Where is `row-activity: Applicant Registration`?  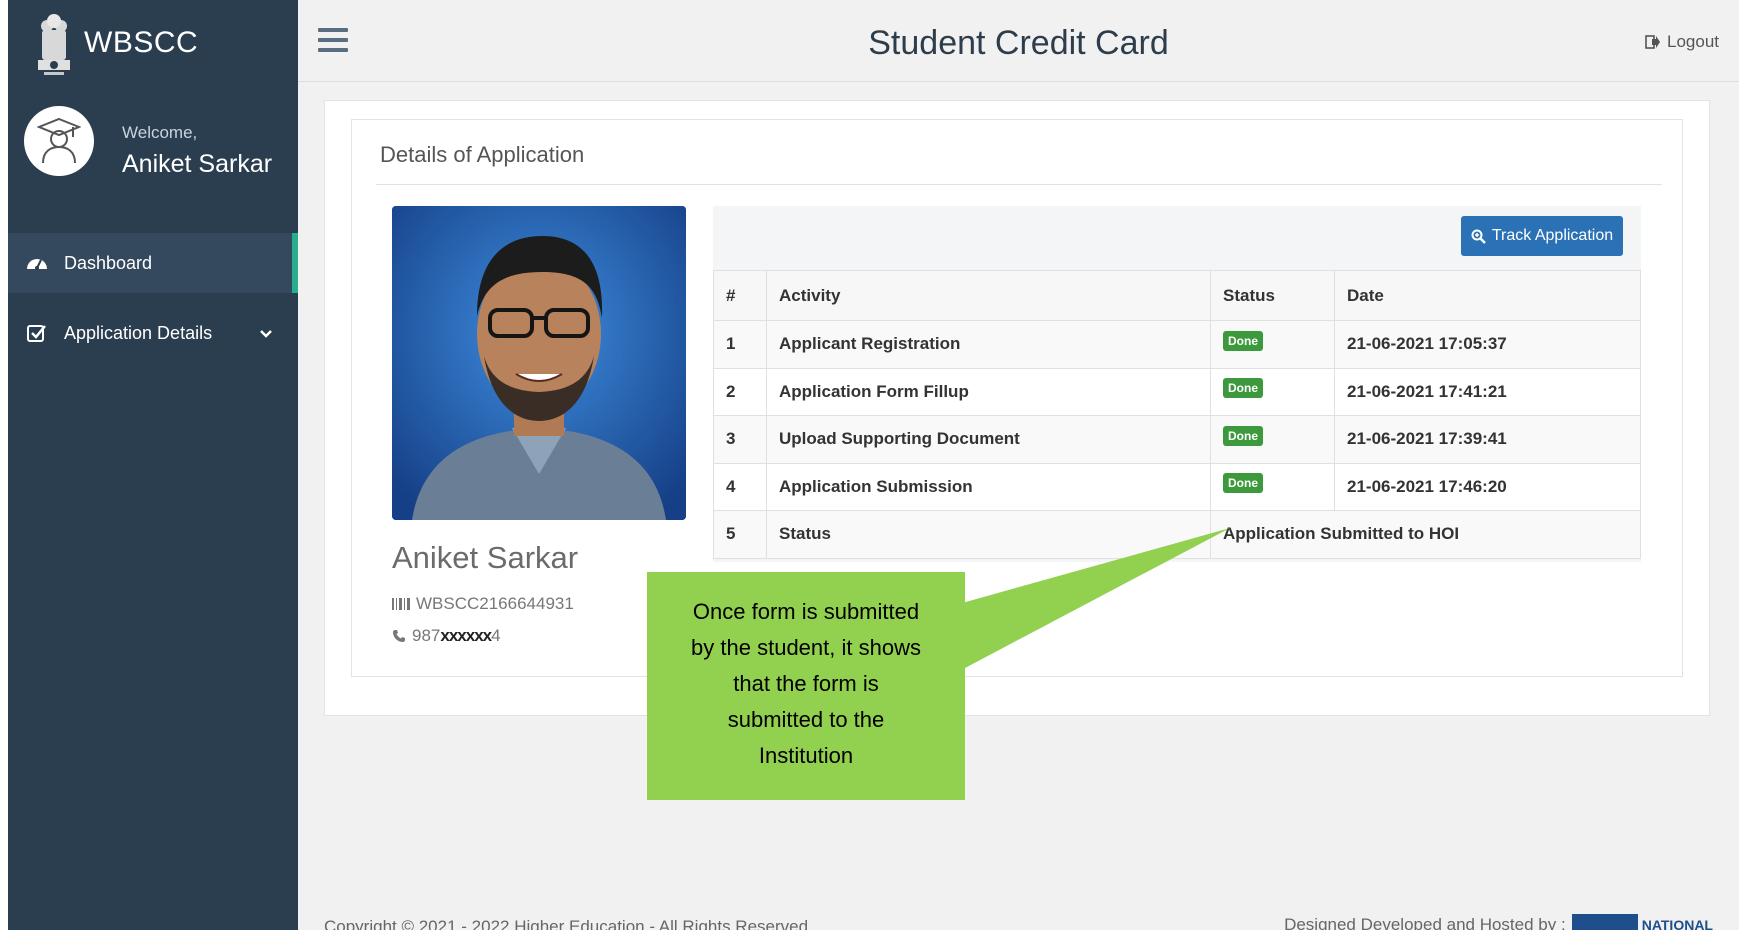 row-activity: Applicant Registration is located at coordinates (988, 344).